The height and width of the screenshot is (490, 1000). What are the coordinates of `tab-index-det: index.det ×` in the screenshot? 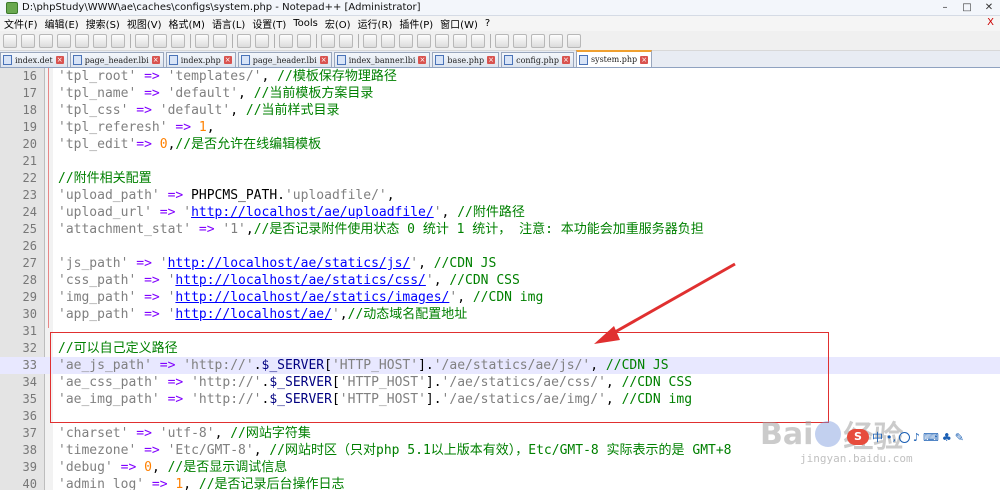 It's located at (34, 59).